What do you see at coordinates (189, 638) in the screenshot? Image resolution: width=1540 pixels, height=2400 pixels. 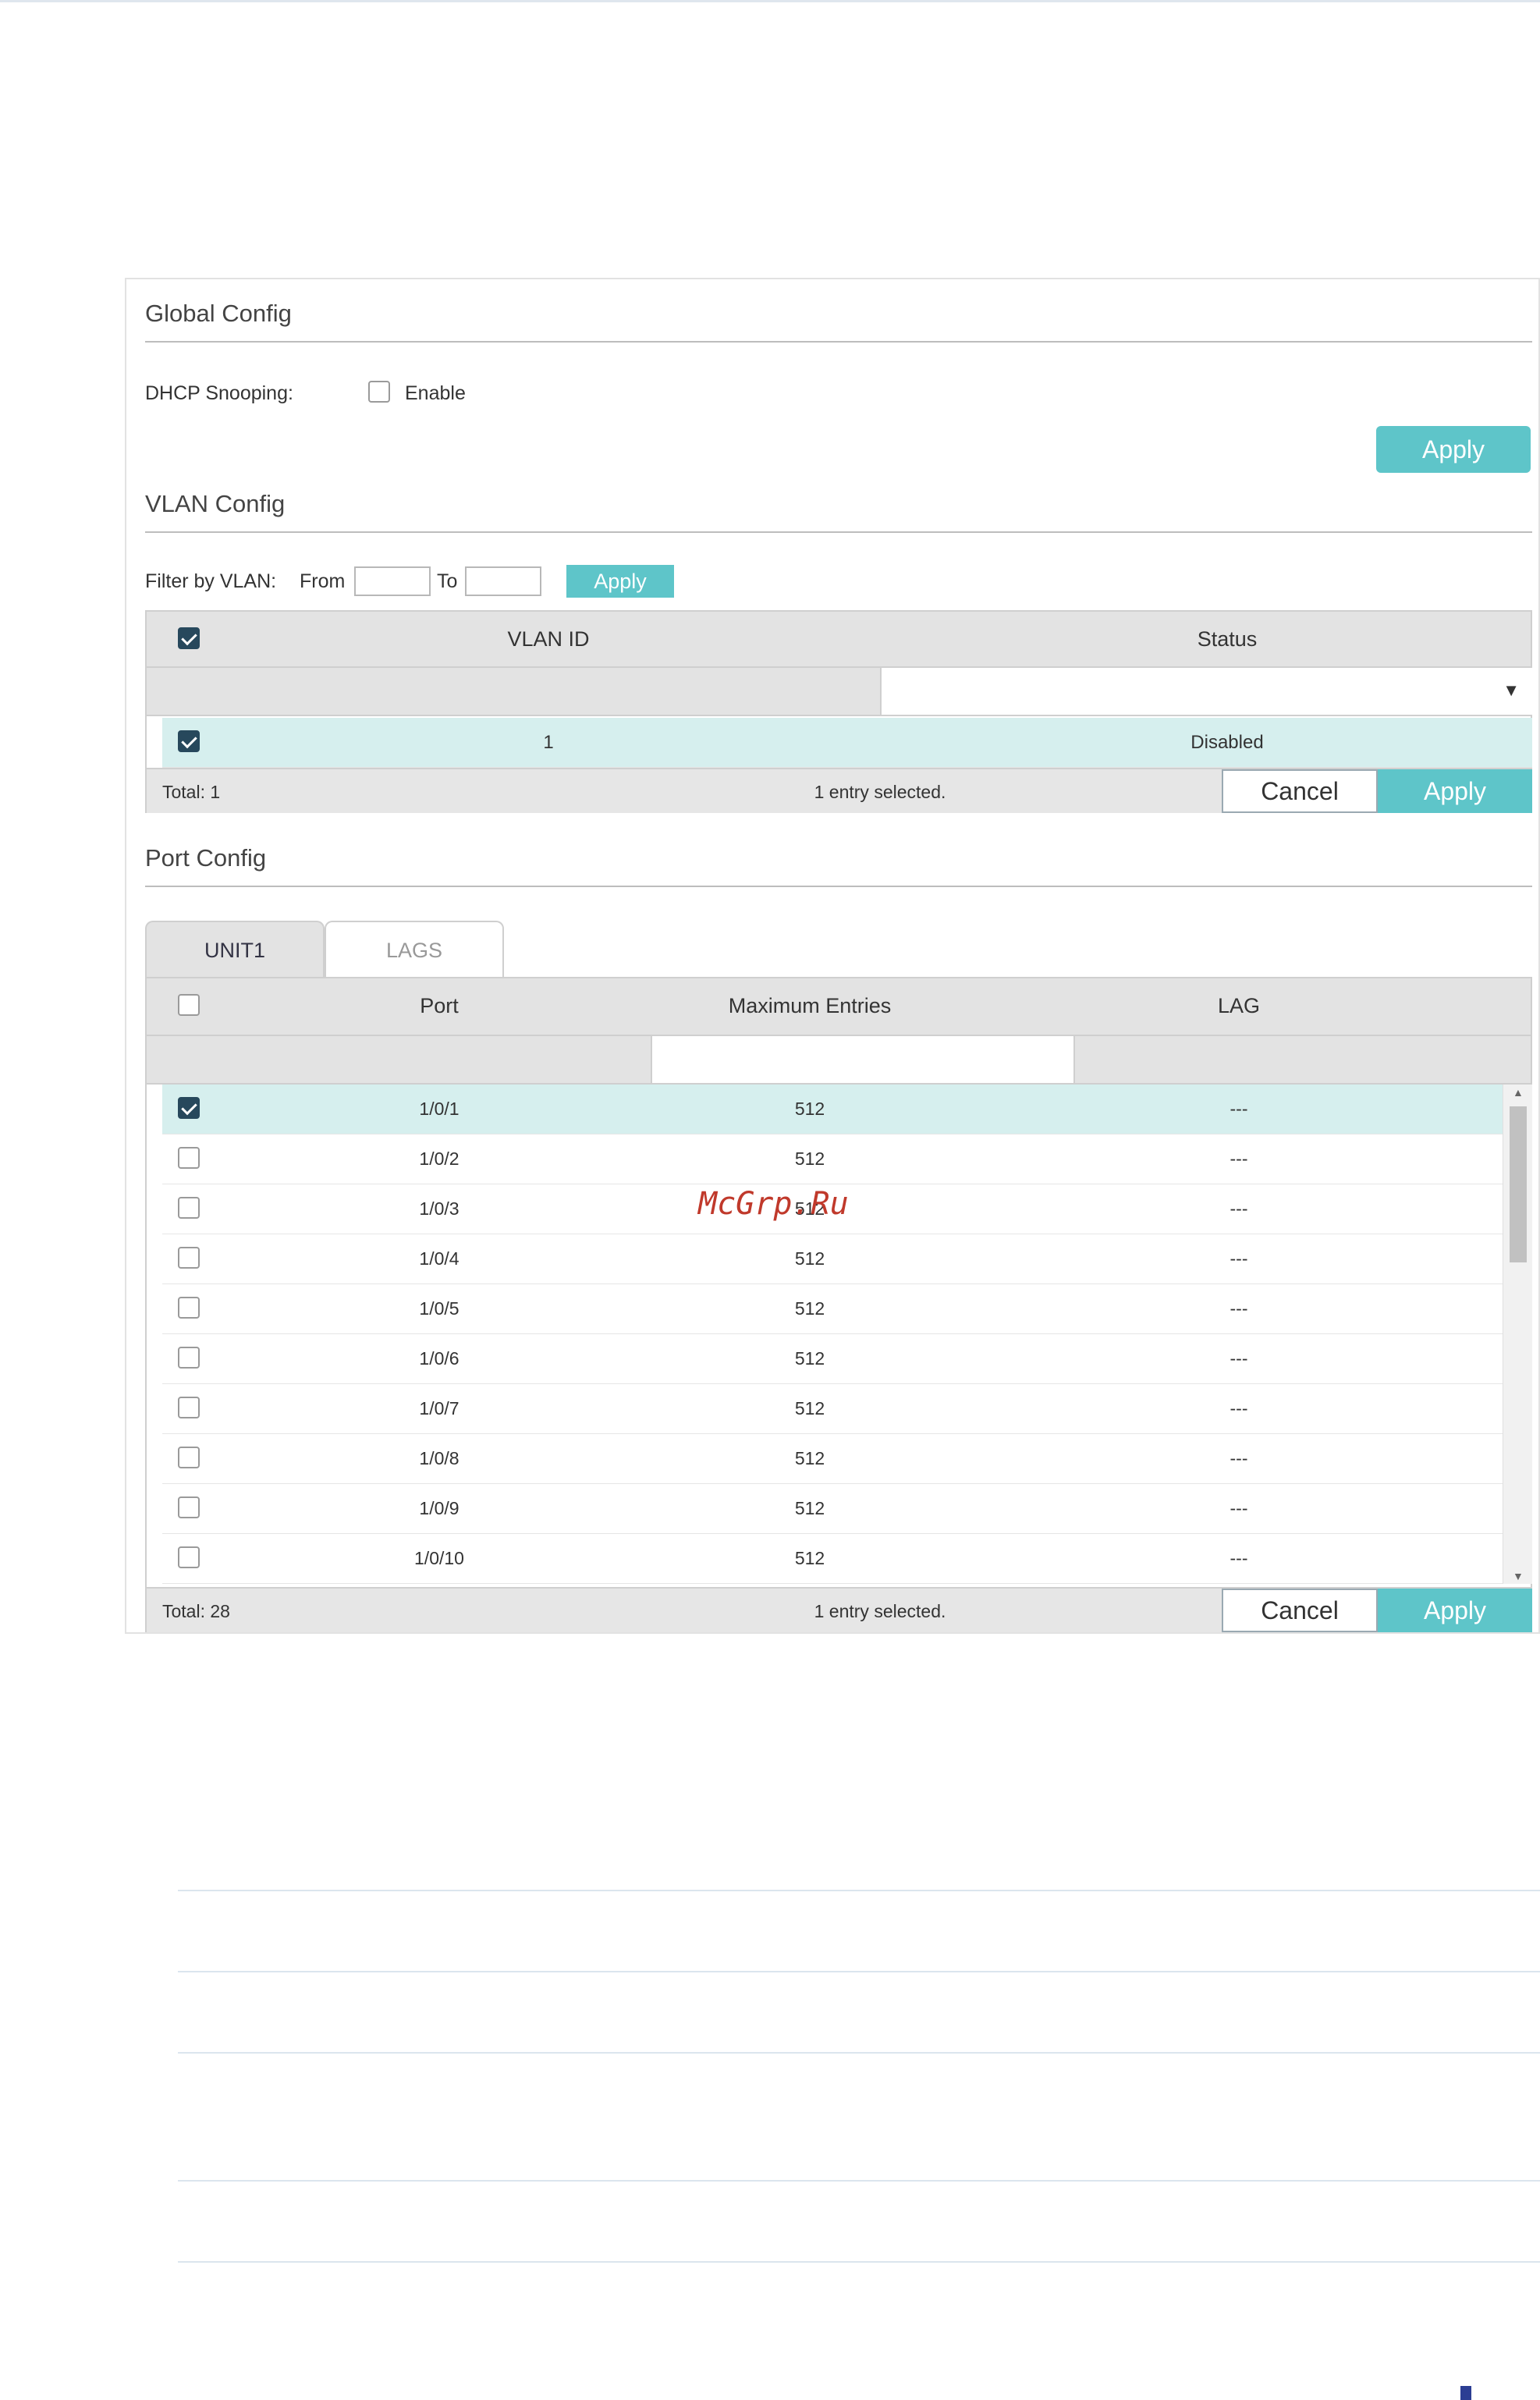 I see `vlan-select-all-checkbox` at bounding box center [189, 638].